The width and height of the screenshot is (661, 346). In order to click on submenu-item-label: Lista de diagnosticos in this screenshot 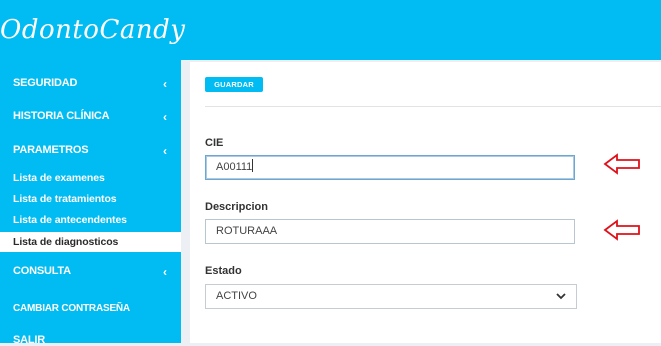, I will do `click(66, 242)`.